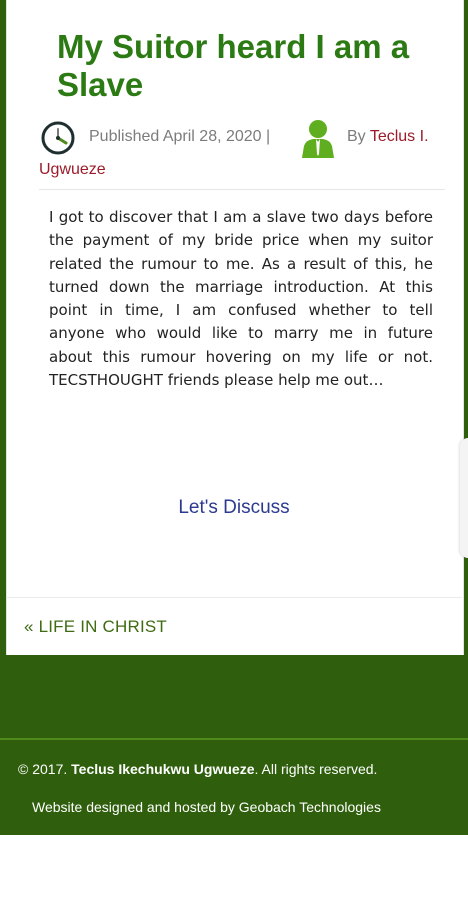 The image size is (468, 900). I want to click on previous-marker: «, so click(29, 626).